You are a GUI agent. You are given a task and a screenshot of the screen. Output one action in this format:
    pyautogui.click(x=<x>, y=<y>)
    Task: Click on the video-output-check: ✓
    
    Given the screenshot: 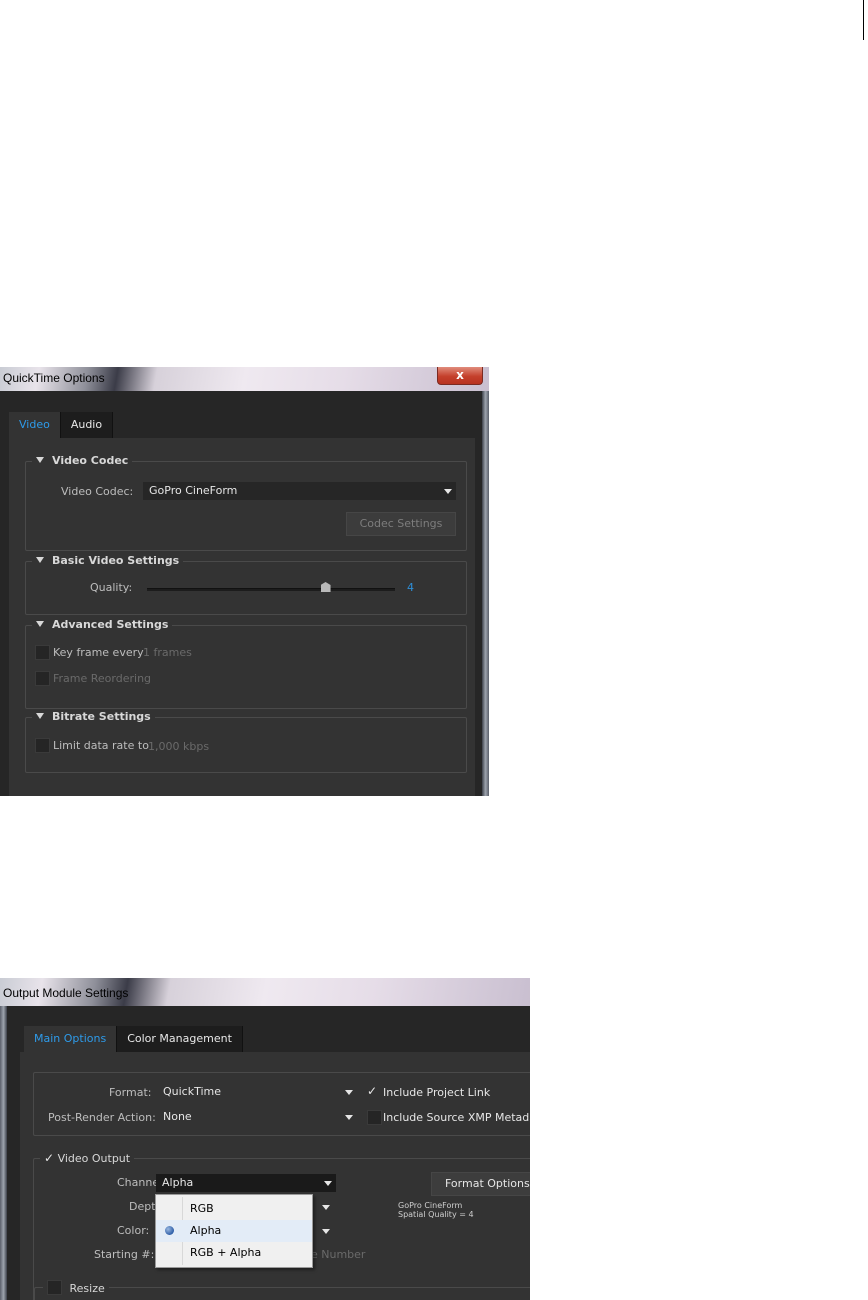 What is the action you would take?
    pyautogui.click(x=49, y=1158)
    